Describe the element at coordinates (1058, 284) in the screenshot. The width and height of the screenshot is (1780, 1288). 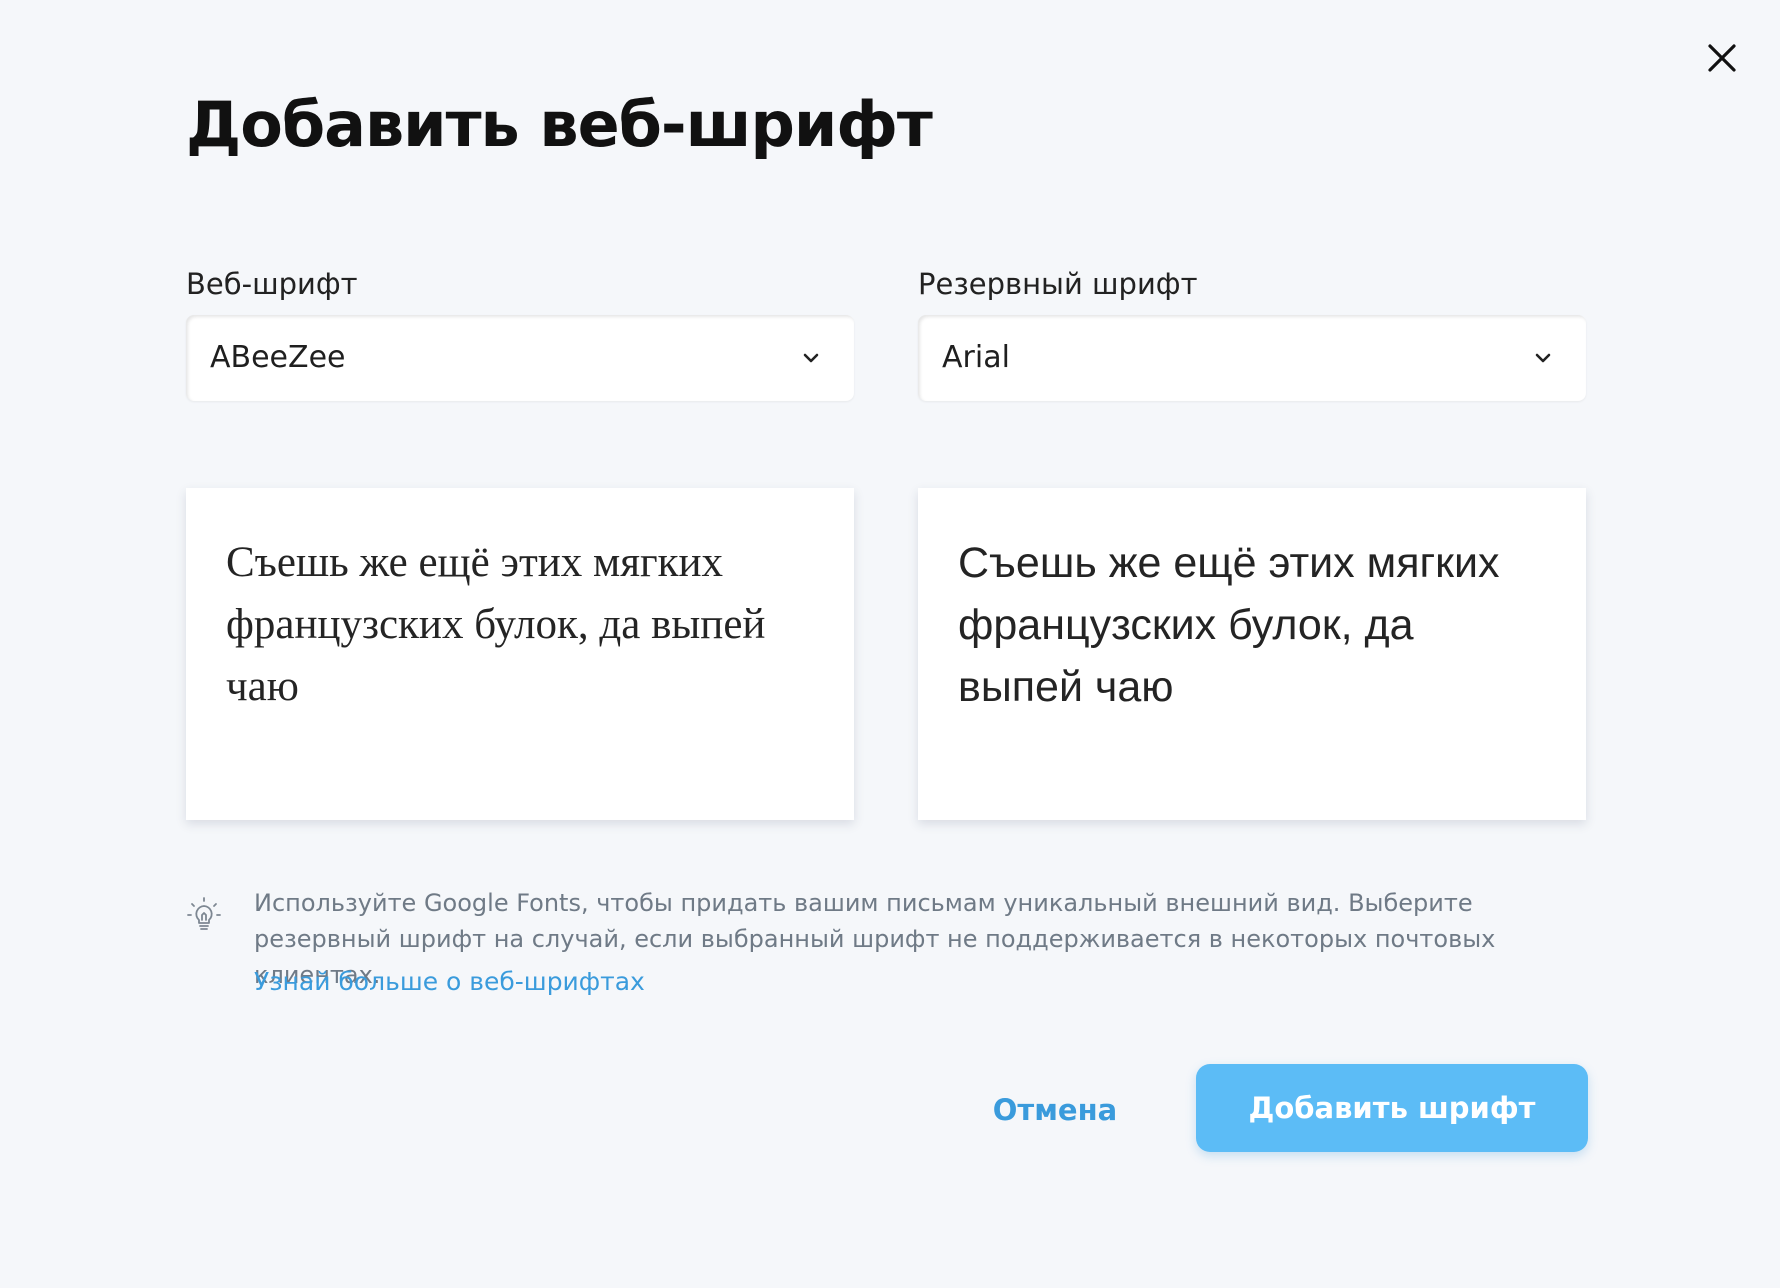
I see `fallback-font-label: Резервный шрифт` at that location.